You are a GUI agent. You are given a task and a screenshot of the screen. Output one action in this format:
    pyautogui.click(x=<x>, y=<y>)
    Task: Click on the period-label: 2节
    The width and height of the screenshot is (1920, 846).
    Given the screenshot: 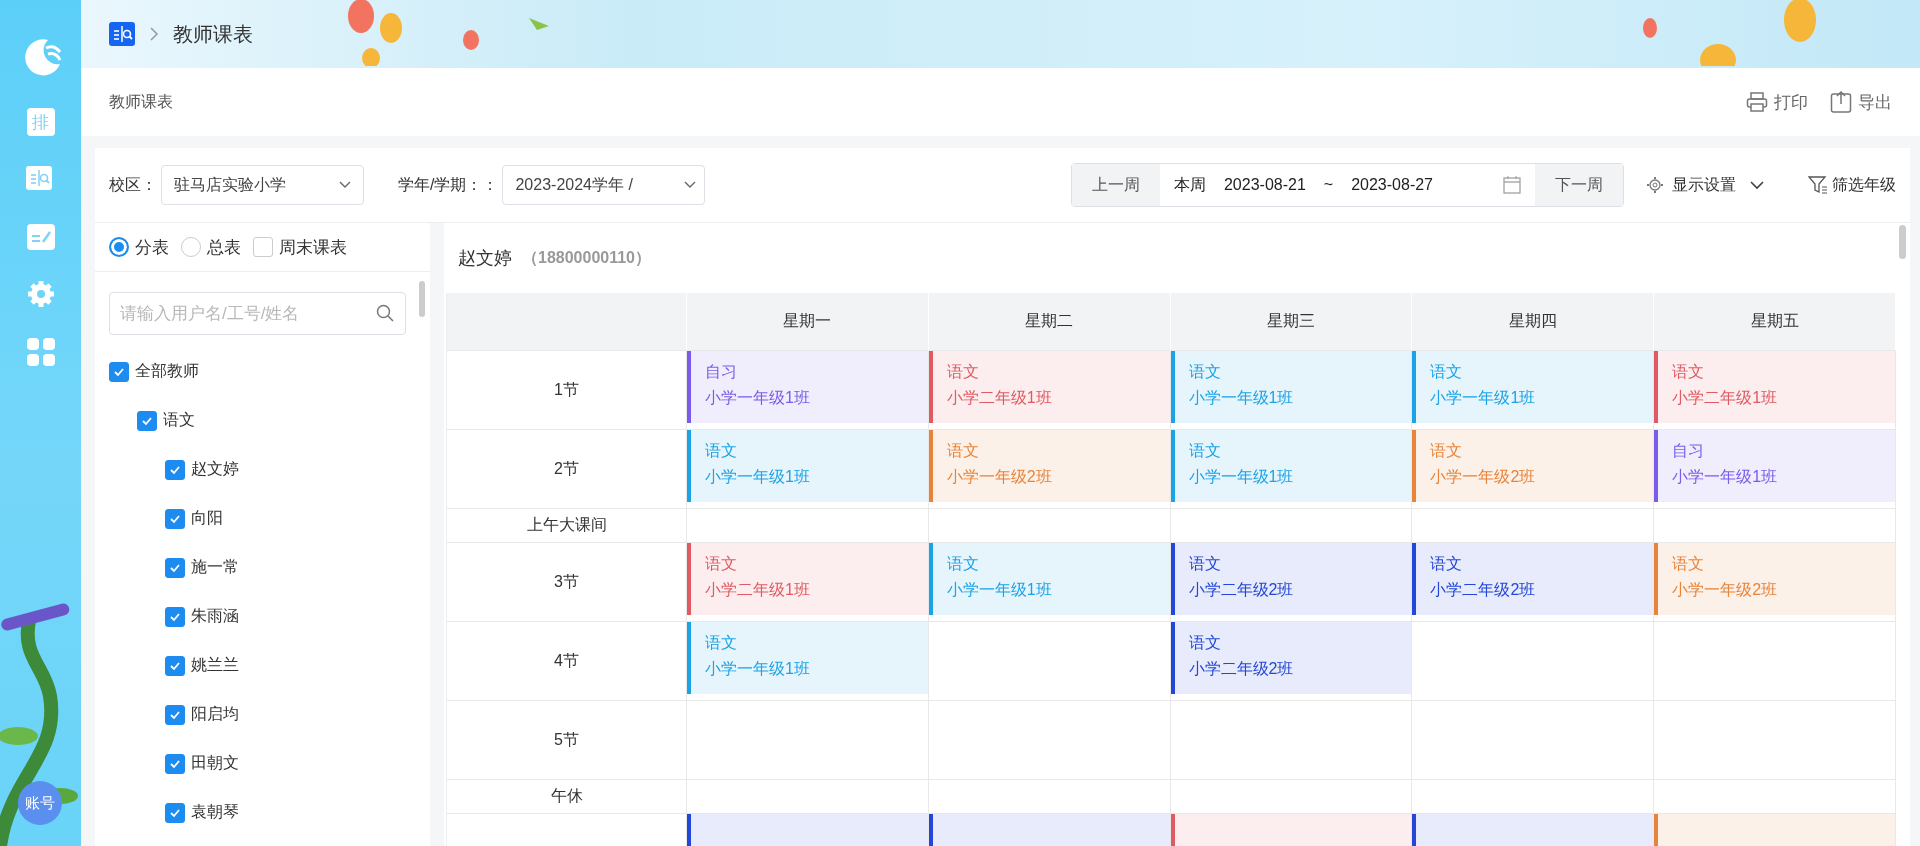 What is the action you would take?
    pyautogui.click(x=566, y=468)
    